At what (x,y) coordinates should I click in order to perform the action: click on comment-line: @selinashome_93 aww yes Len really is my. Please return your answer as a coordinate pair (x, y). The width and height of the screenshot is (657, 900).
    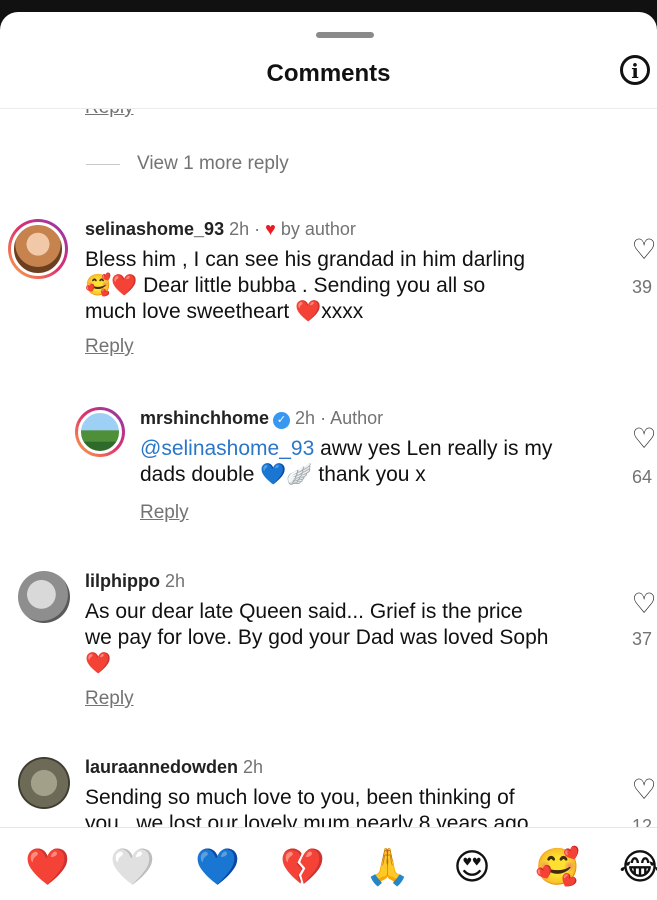
    Looking at the image, I should click on (375, 449).